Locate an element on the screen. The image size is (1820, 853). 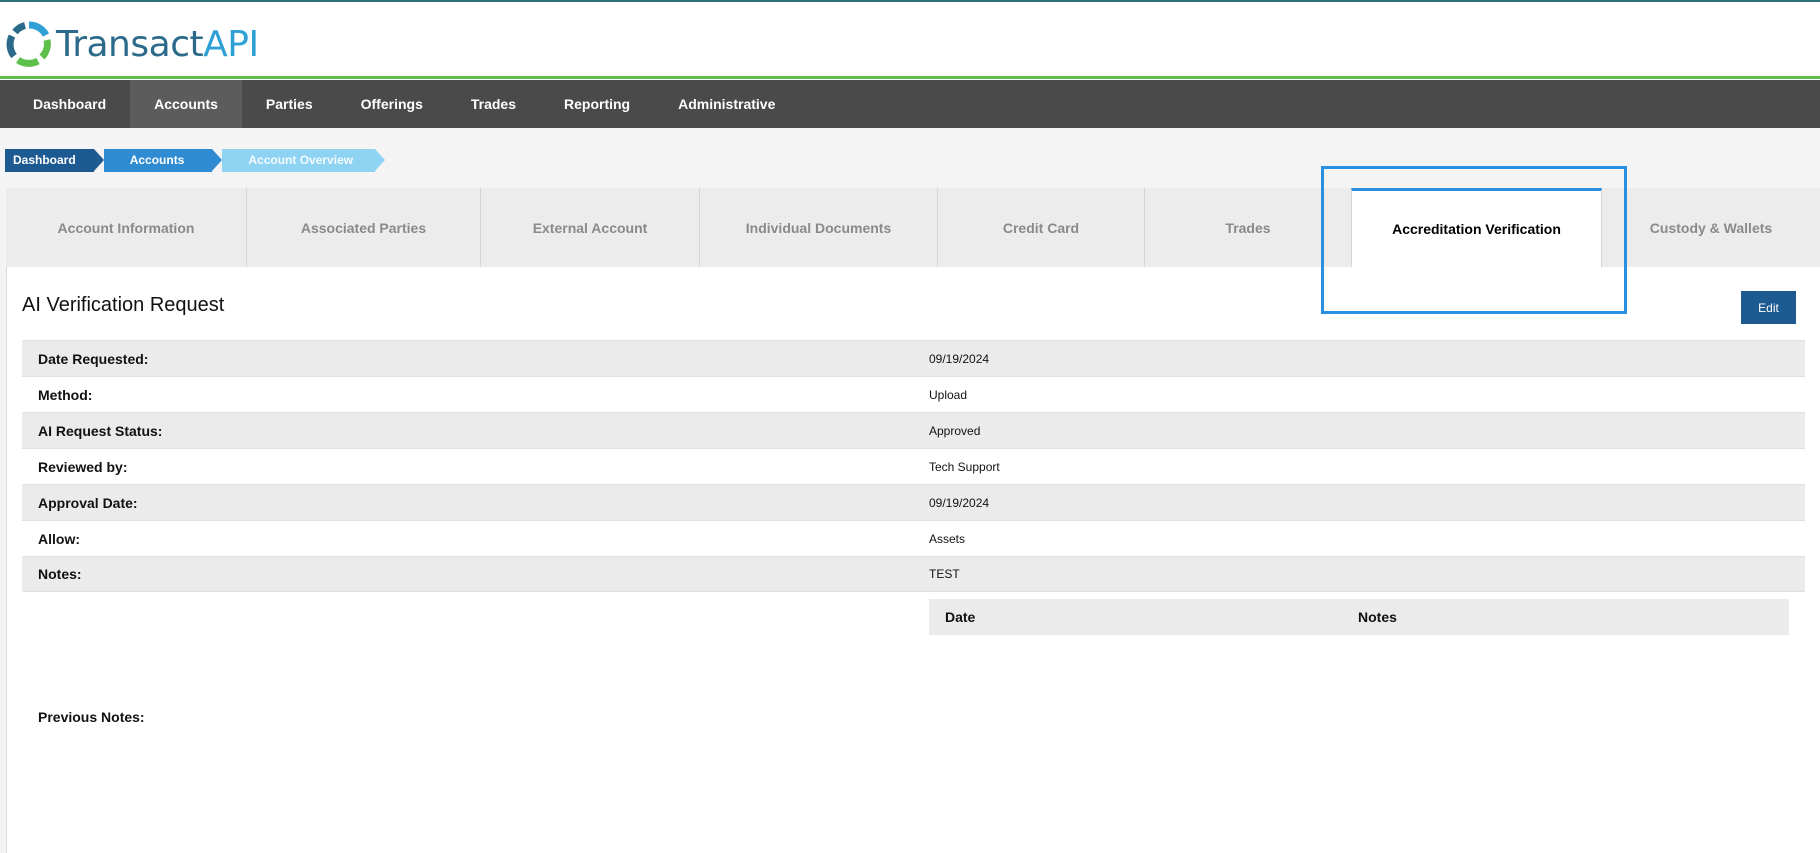
detail-row-ai-request-status: AI Request Status: Approved is located at coordinates (913, 430).